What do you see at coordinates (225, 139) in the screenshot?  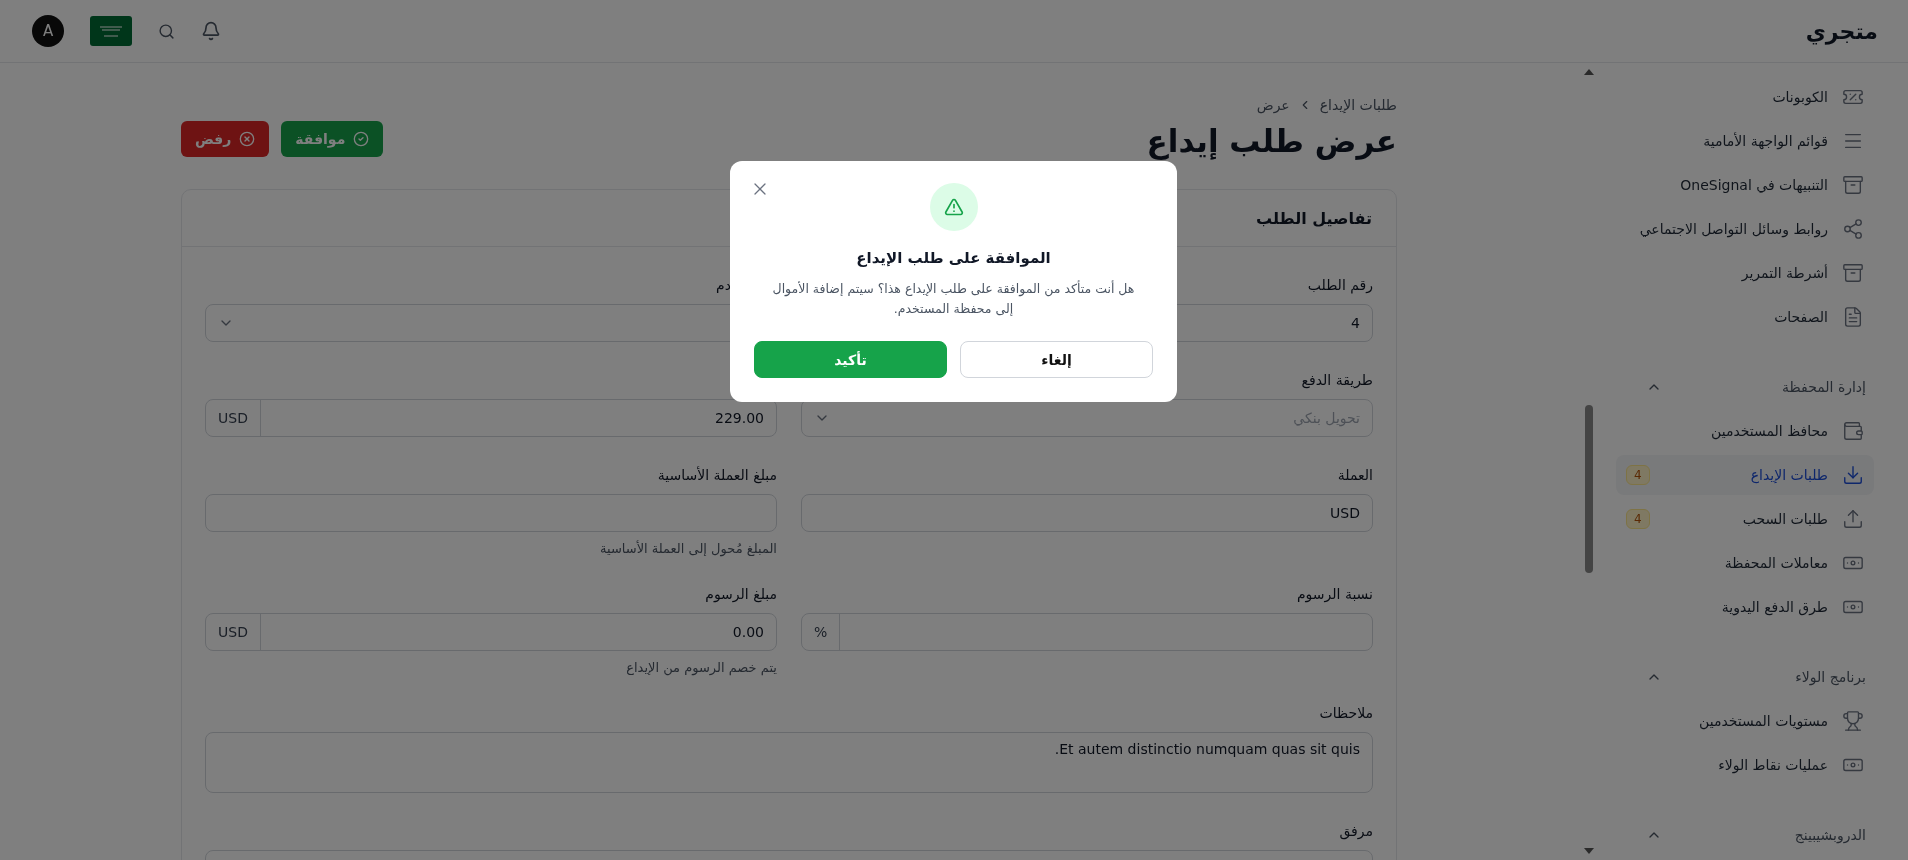 I see `reject-button: رفض` at bounding box center [225, 139].